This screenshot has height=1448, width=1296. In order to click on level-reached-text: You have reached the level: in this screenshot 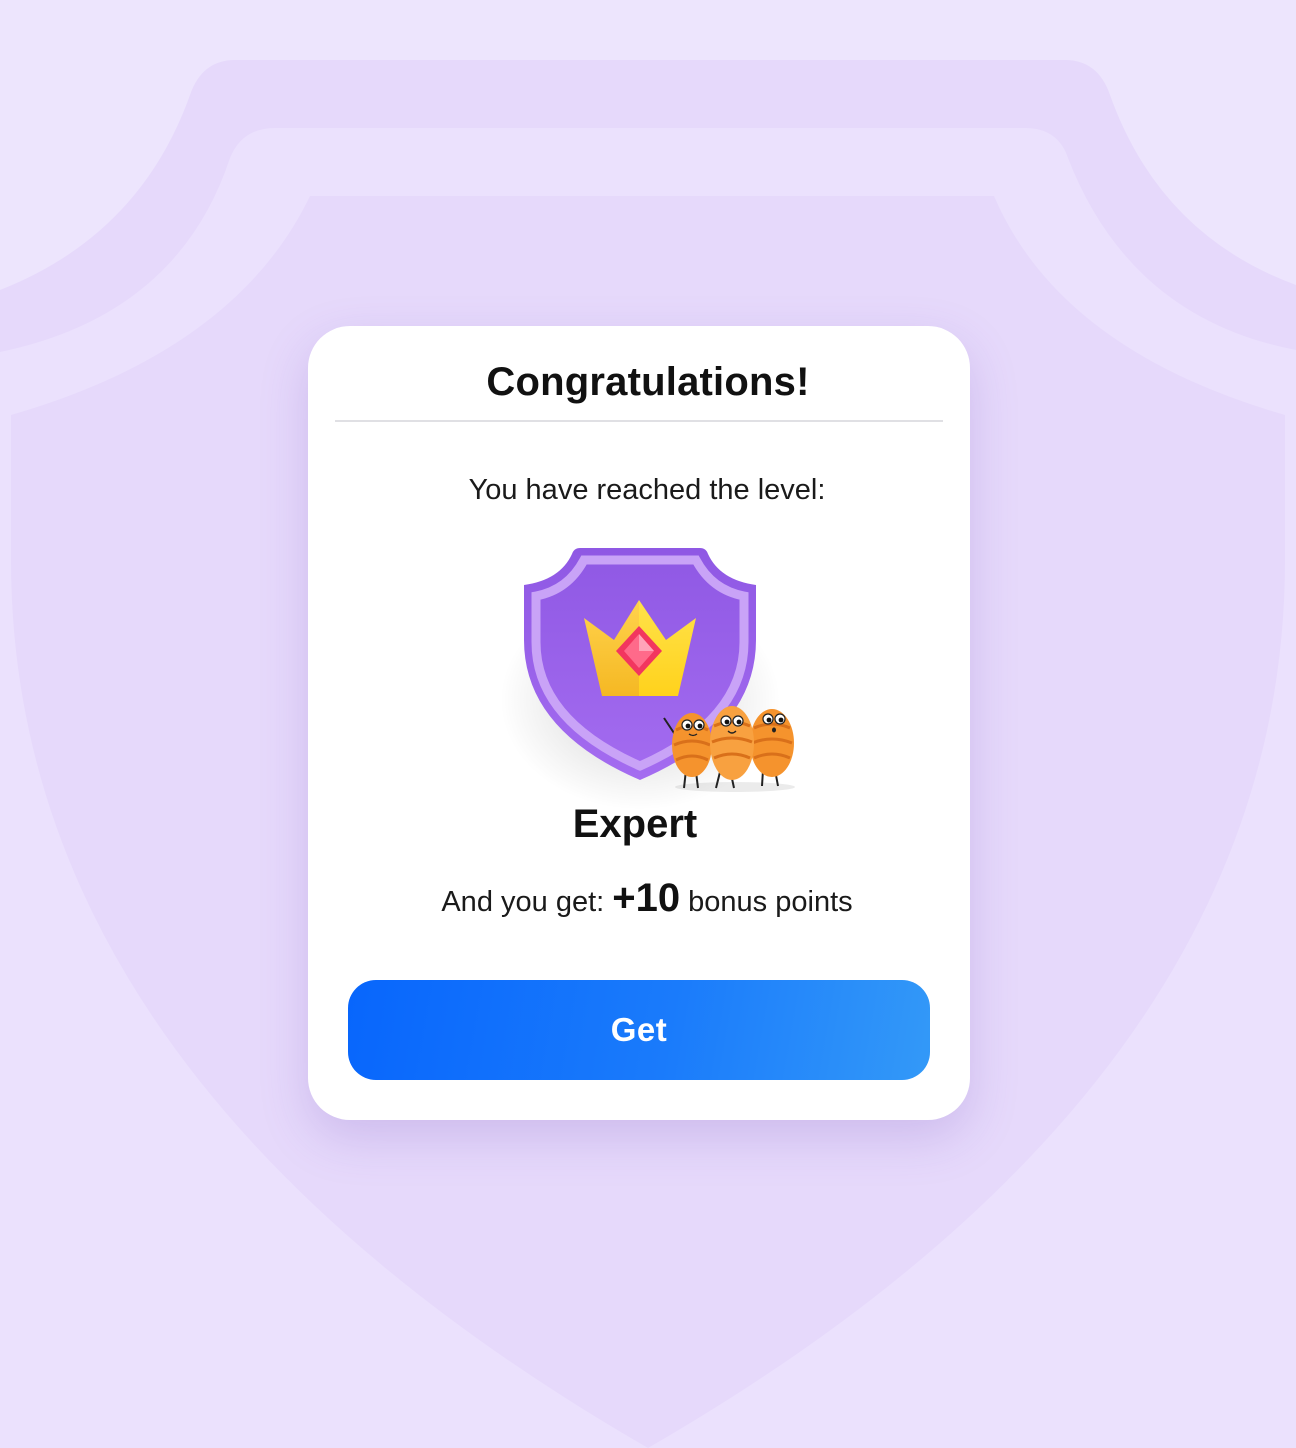, I will do `click(647, 490)`.